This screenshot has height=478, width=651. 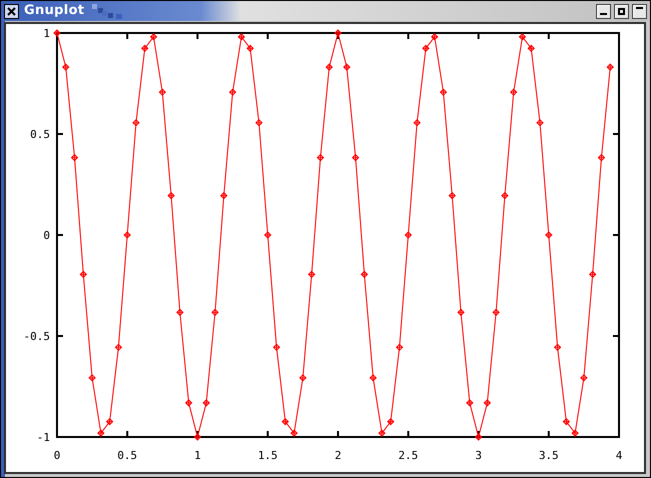 I want to click on close-icon, so click(x=11, y=11).